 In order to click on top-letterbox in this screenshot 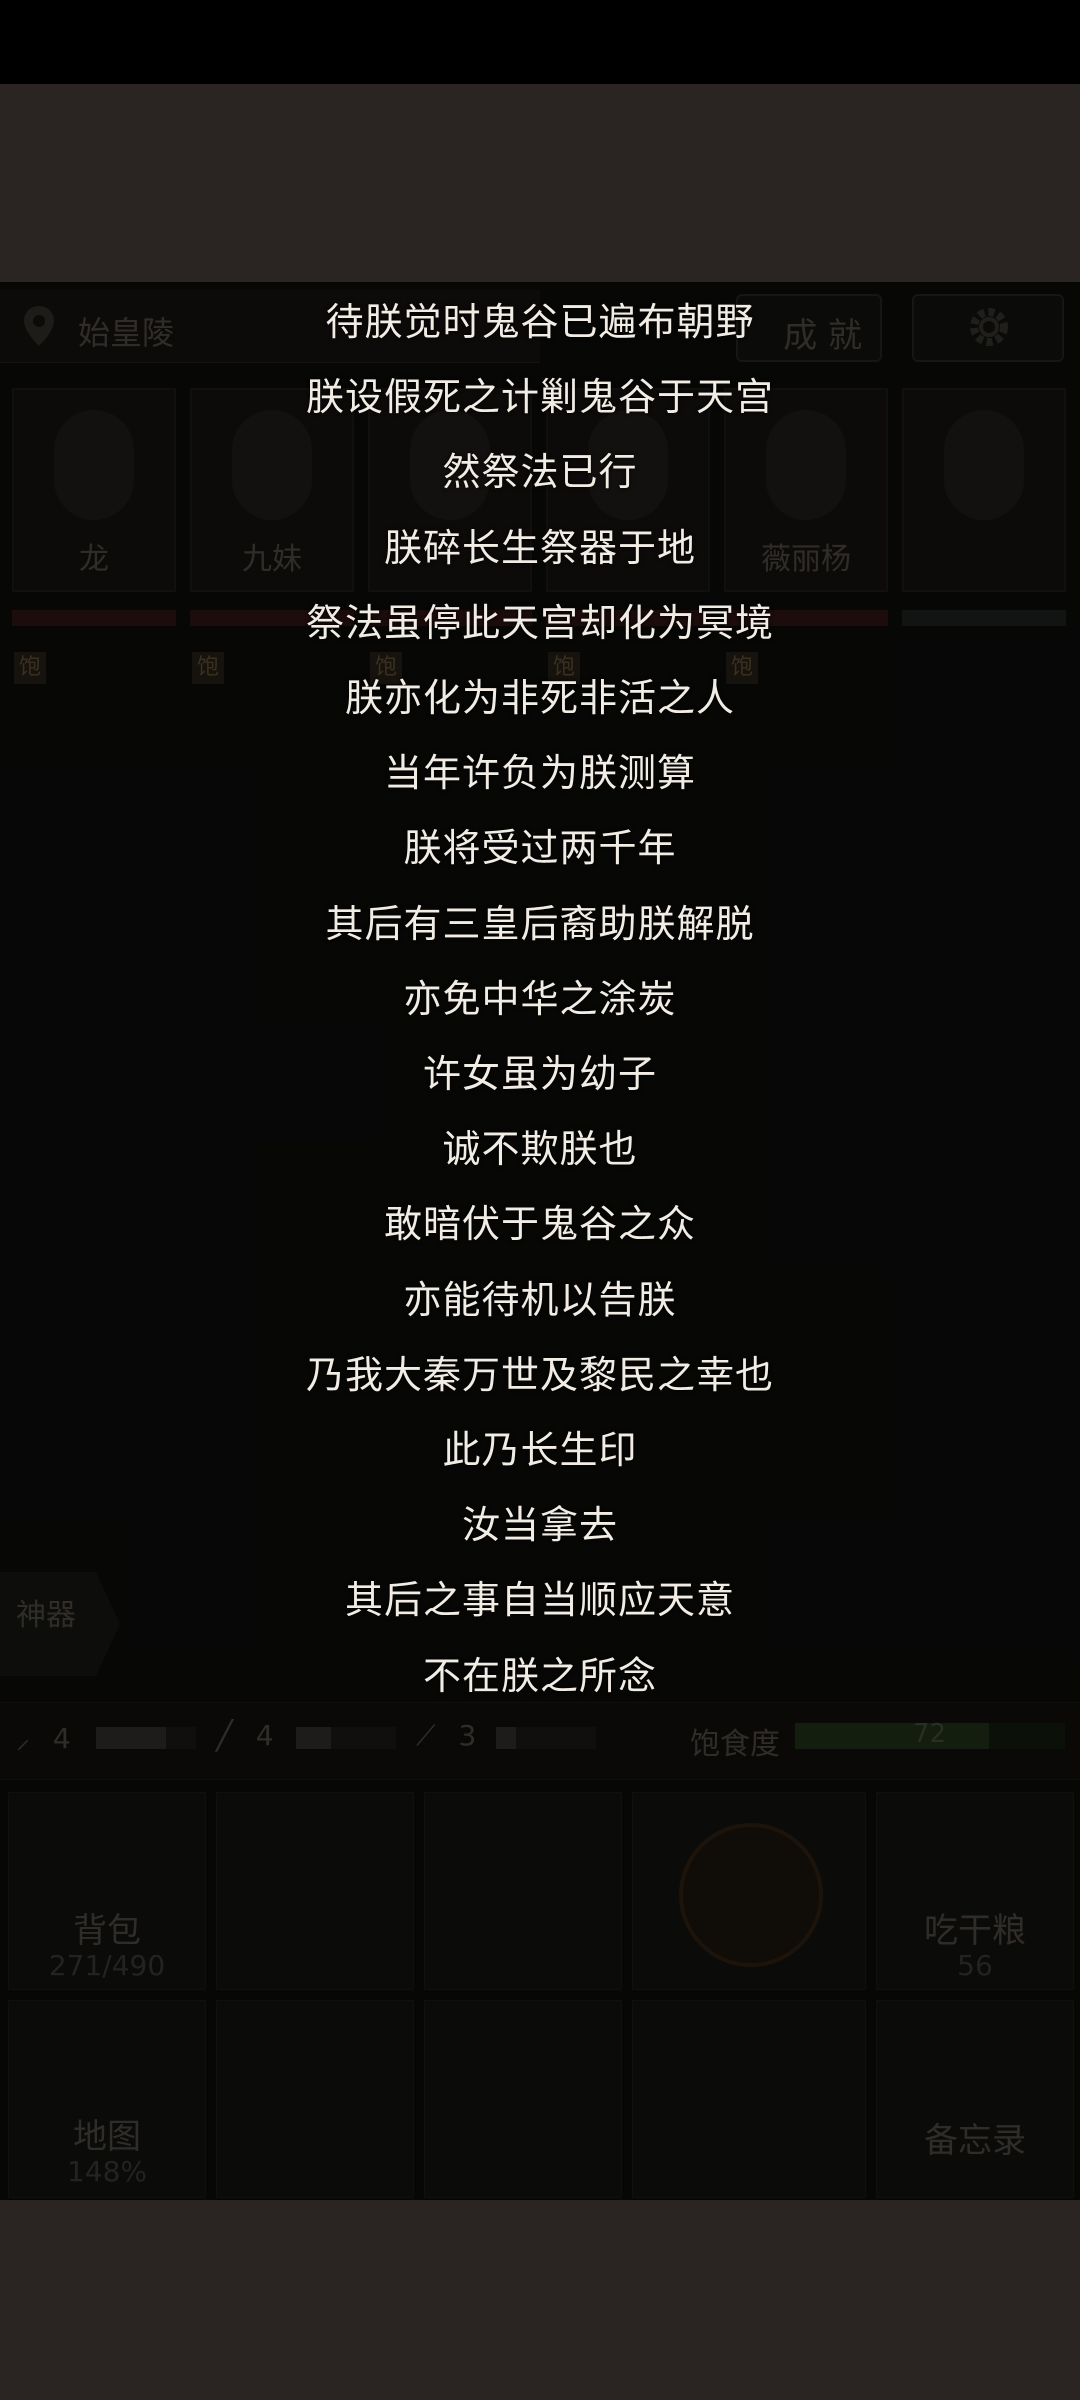, I will do `click(540, 183)`.